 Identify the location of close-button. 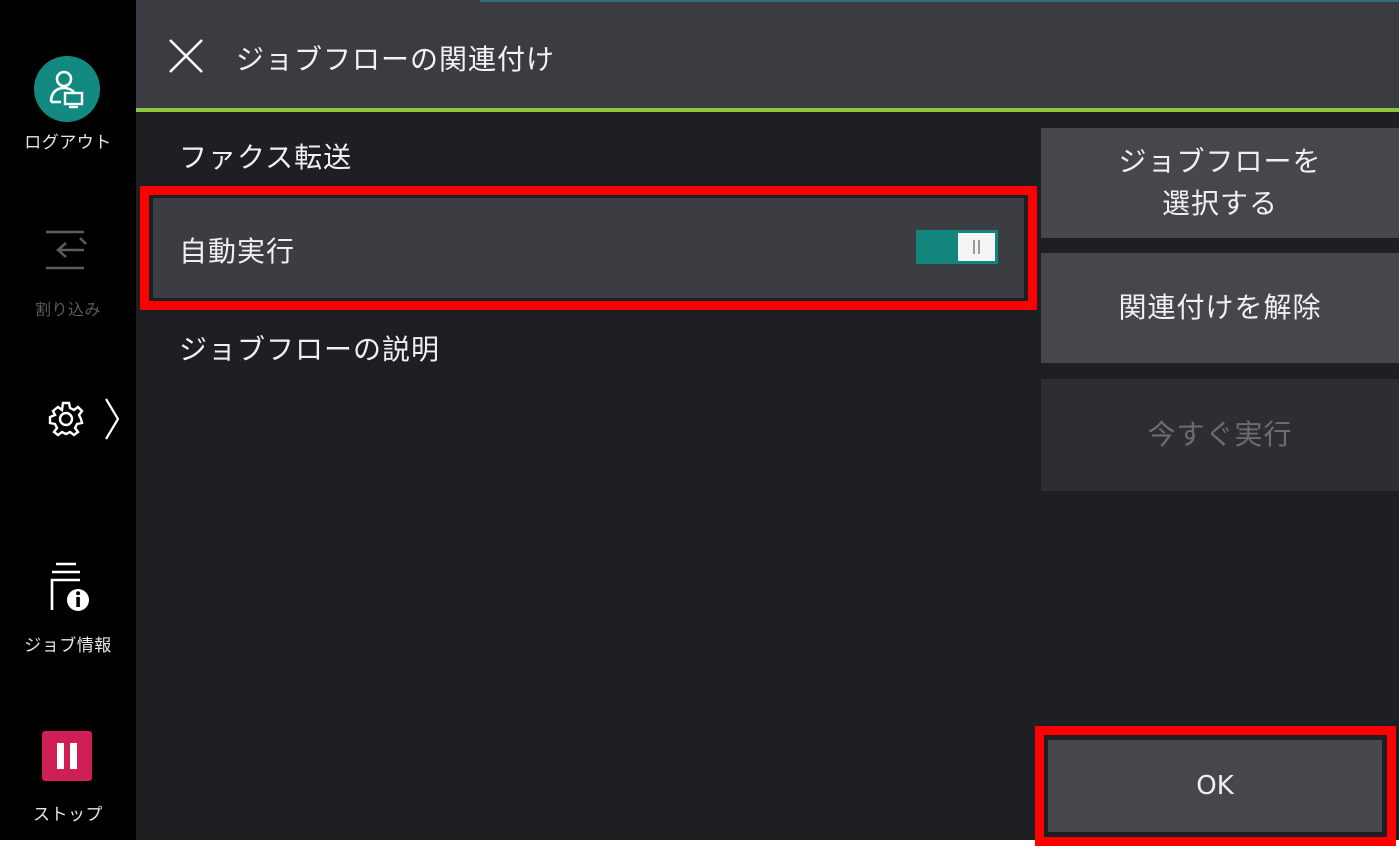
(186, 56).